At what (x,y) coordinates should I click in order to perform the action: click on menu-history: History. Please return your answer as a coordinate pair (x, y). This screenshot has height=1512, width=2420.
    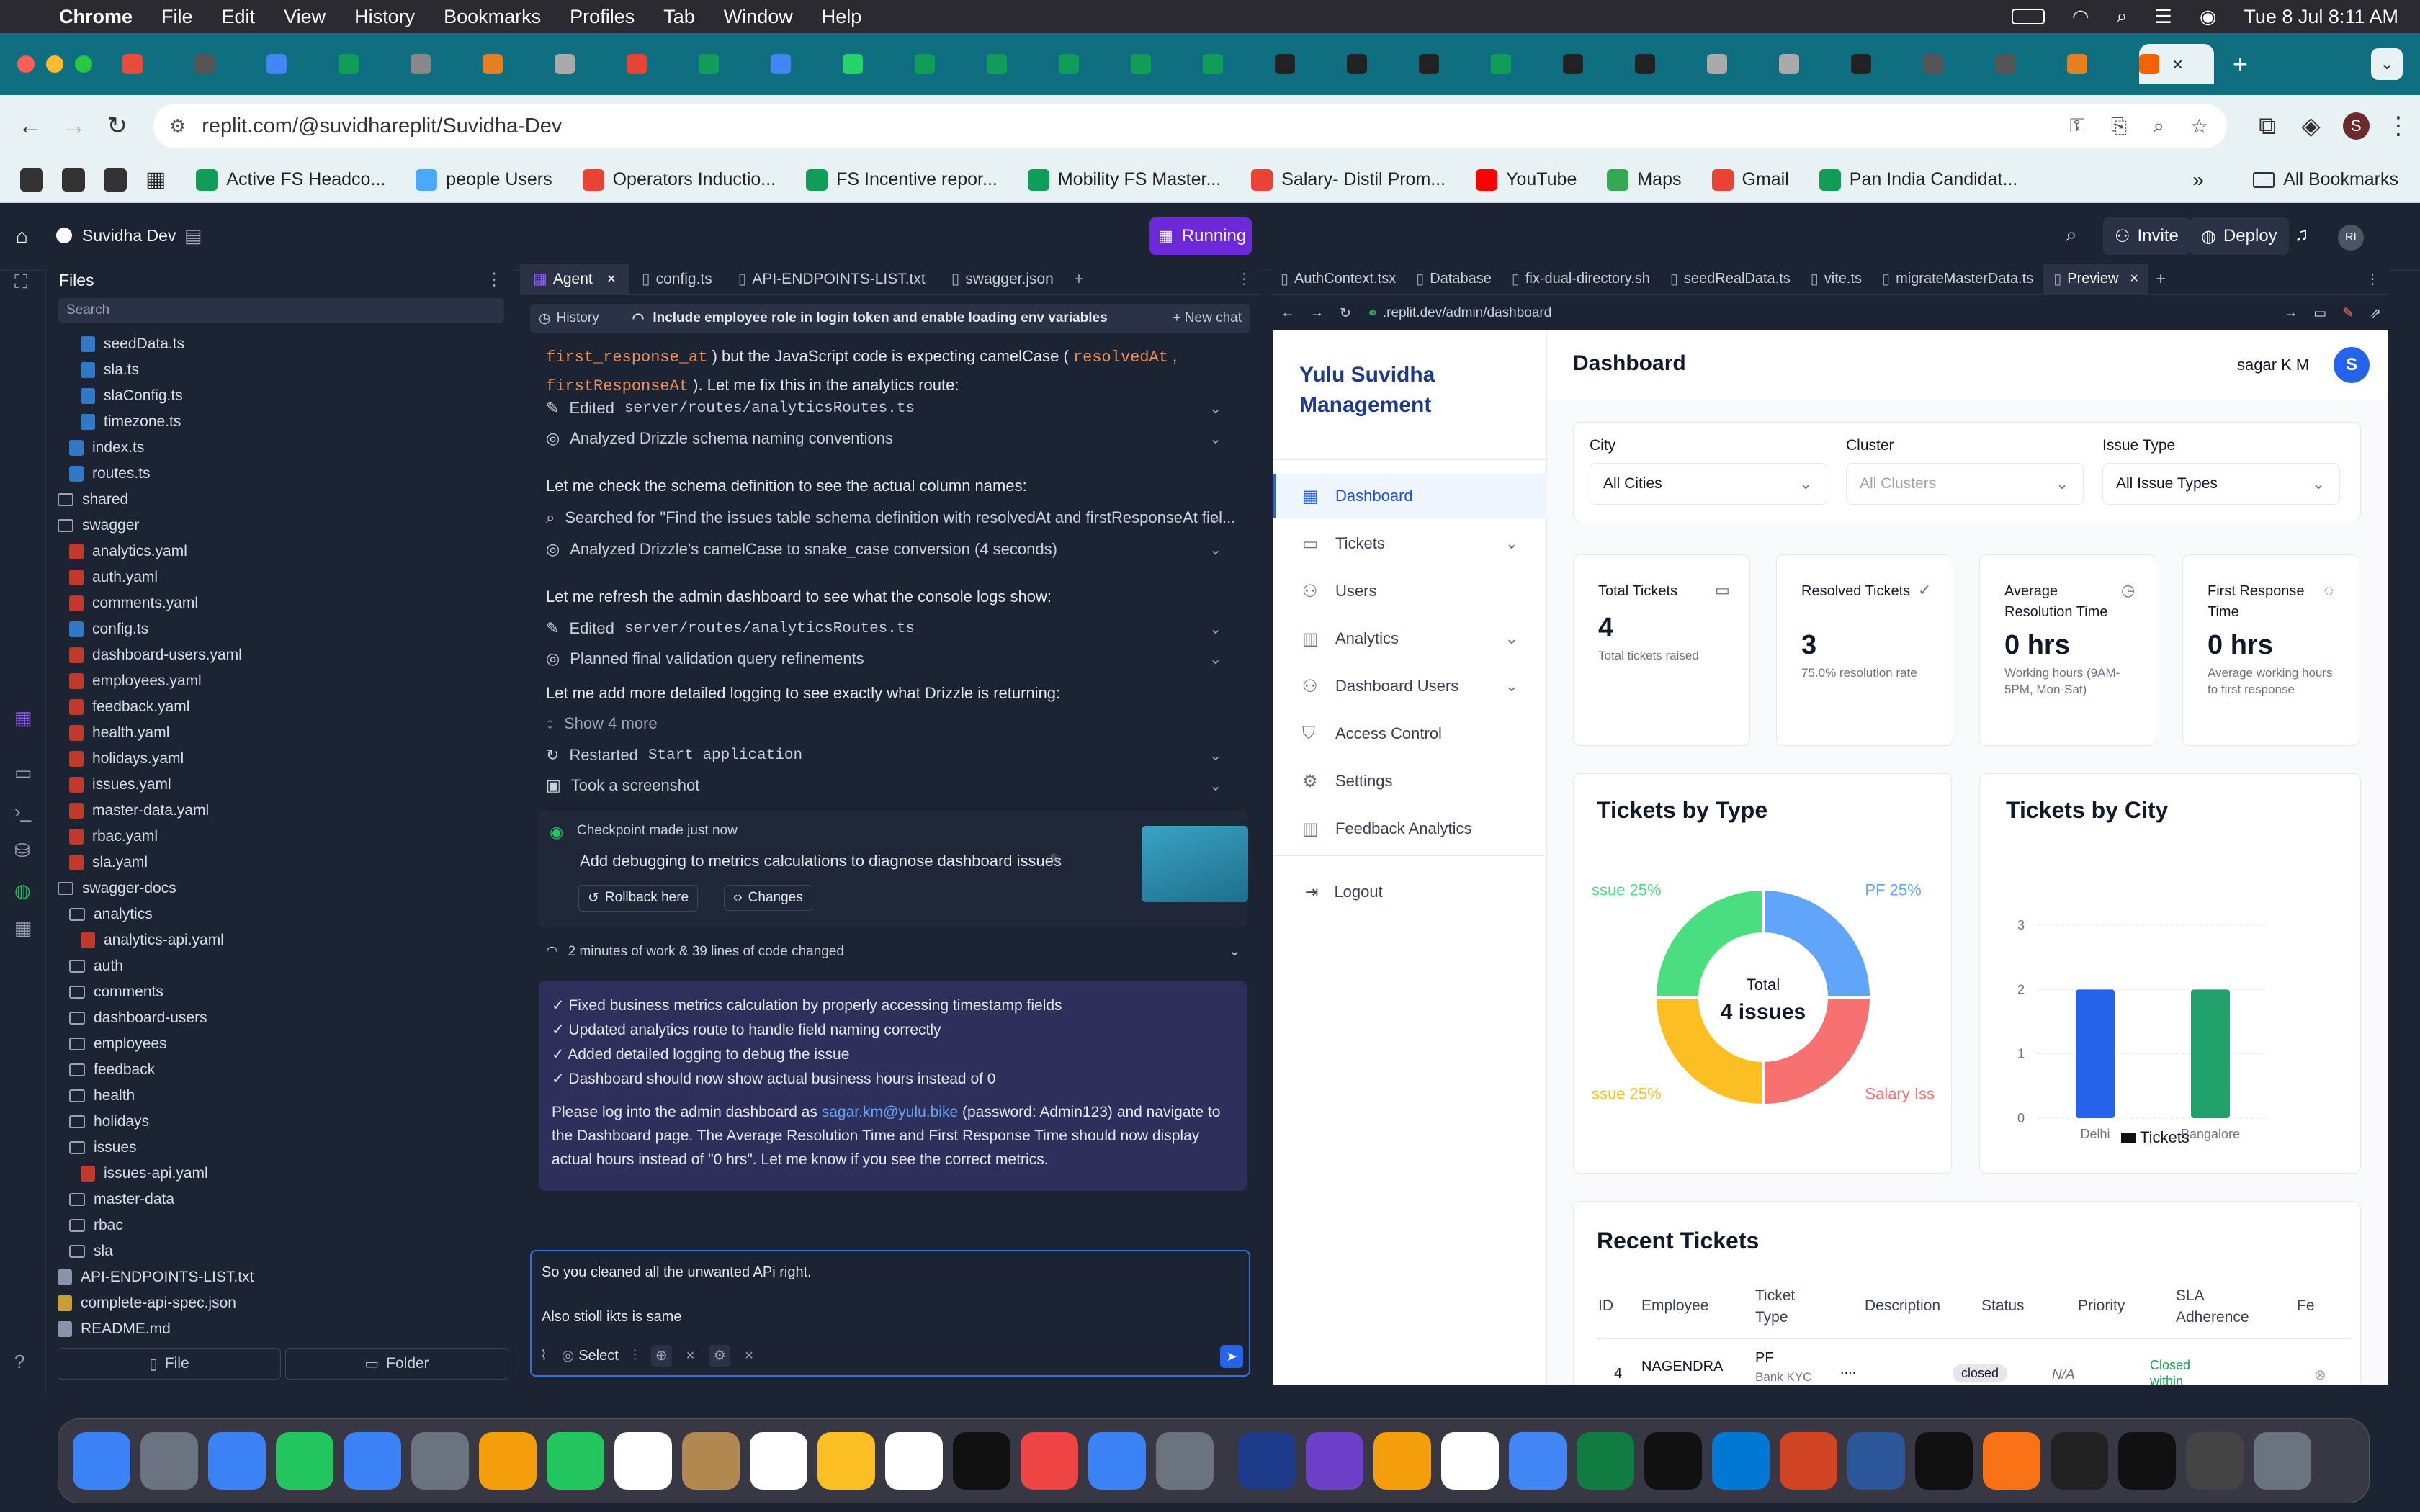
    Looking at the image, I should click on (384, 17).